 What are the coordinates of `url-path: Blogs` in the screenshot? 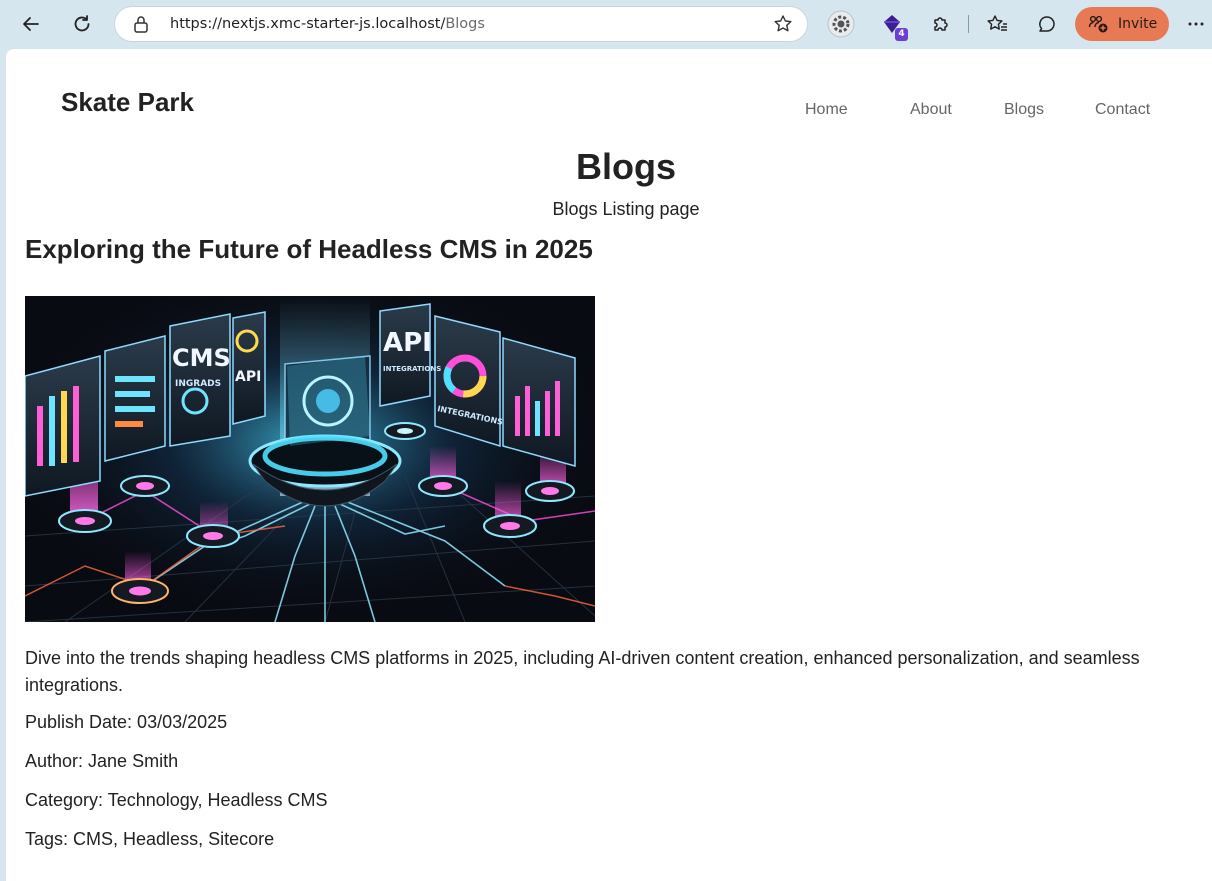 It's located at (465, 24).